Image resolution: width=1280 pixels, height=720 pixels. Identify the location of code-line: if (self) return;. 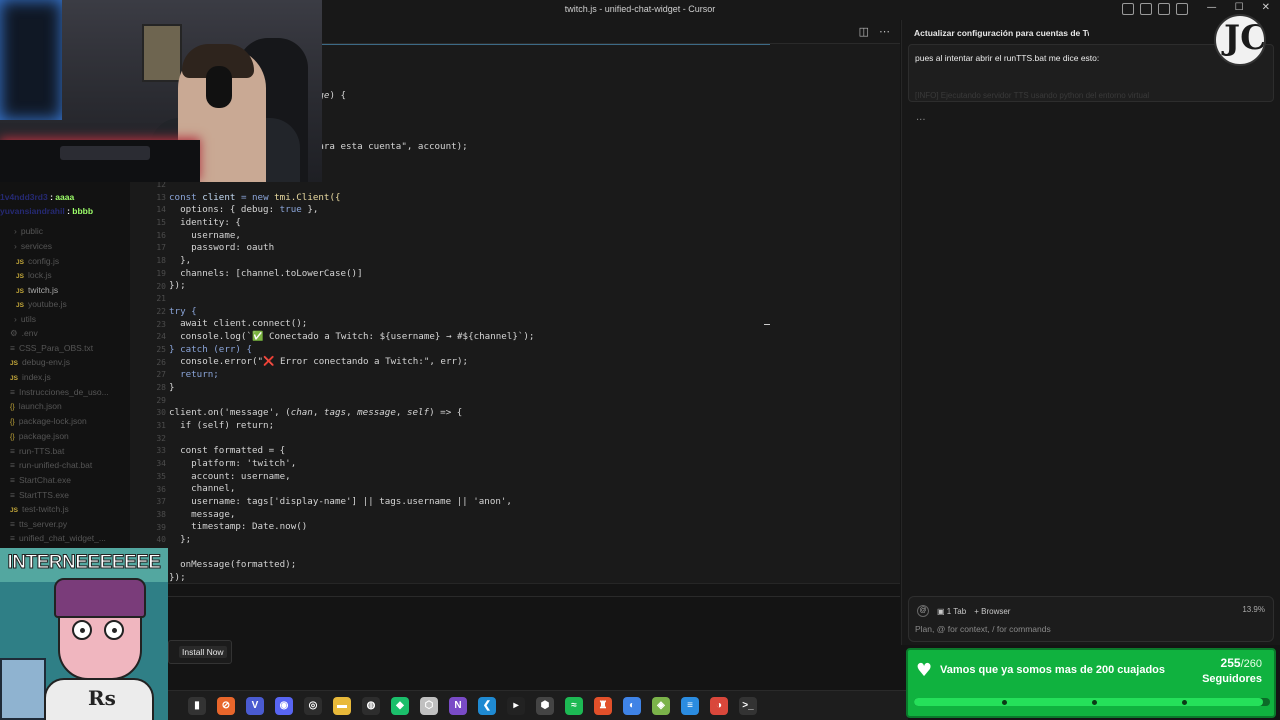
(351, 426).